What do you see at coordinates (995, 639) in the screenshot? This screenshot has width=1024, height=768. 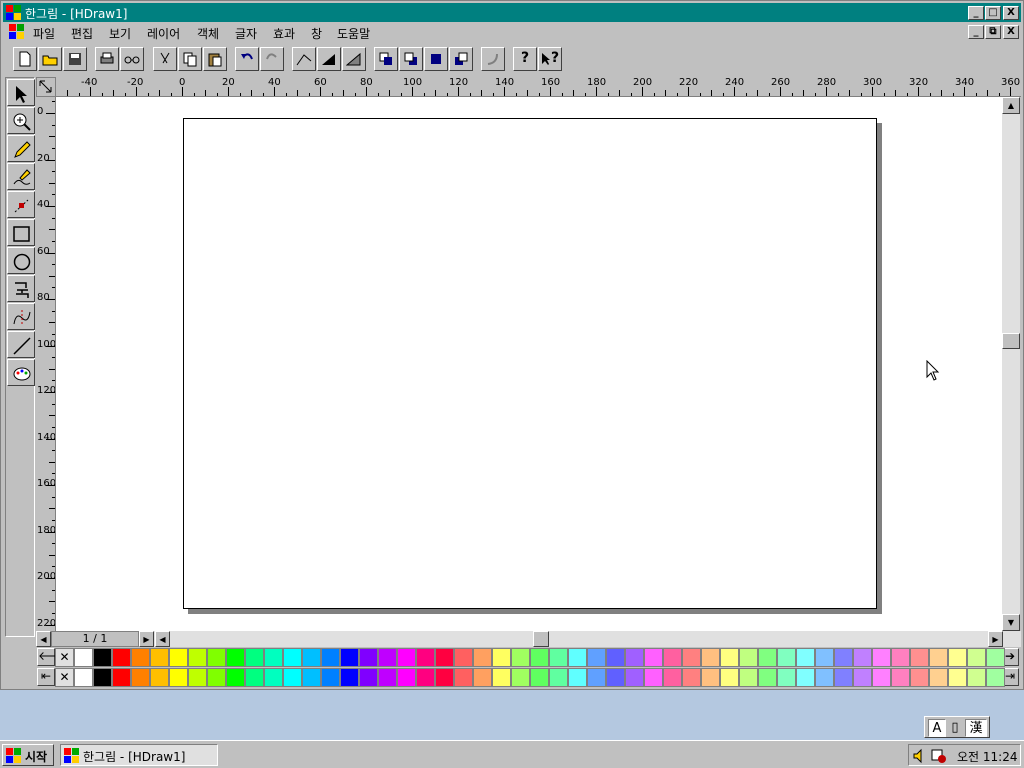 I see `scroll-right-button: ▶` at bounding box center [995, 639].